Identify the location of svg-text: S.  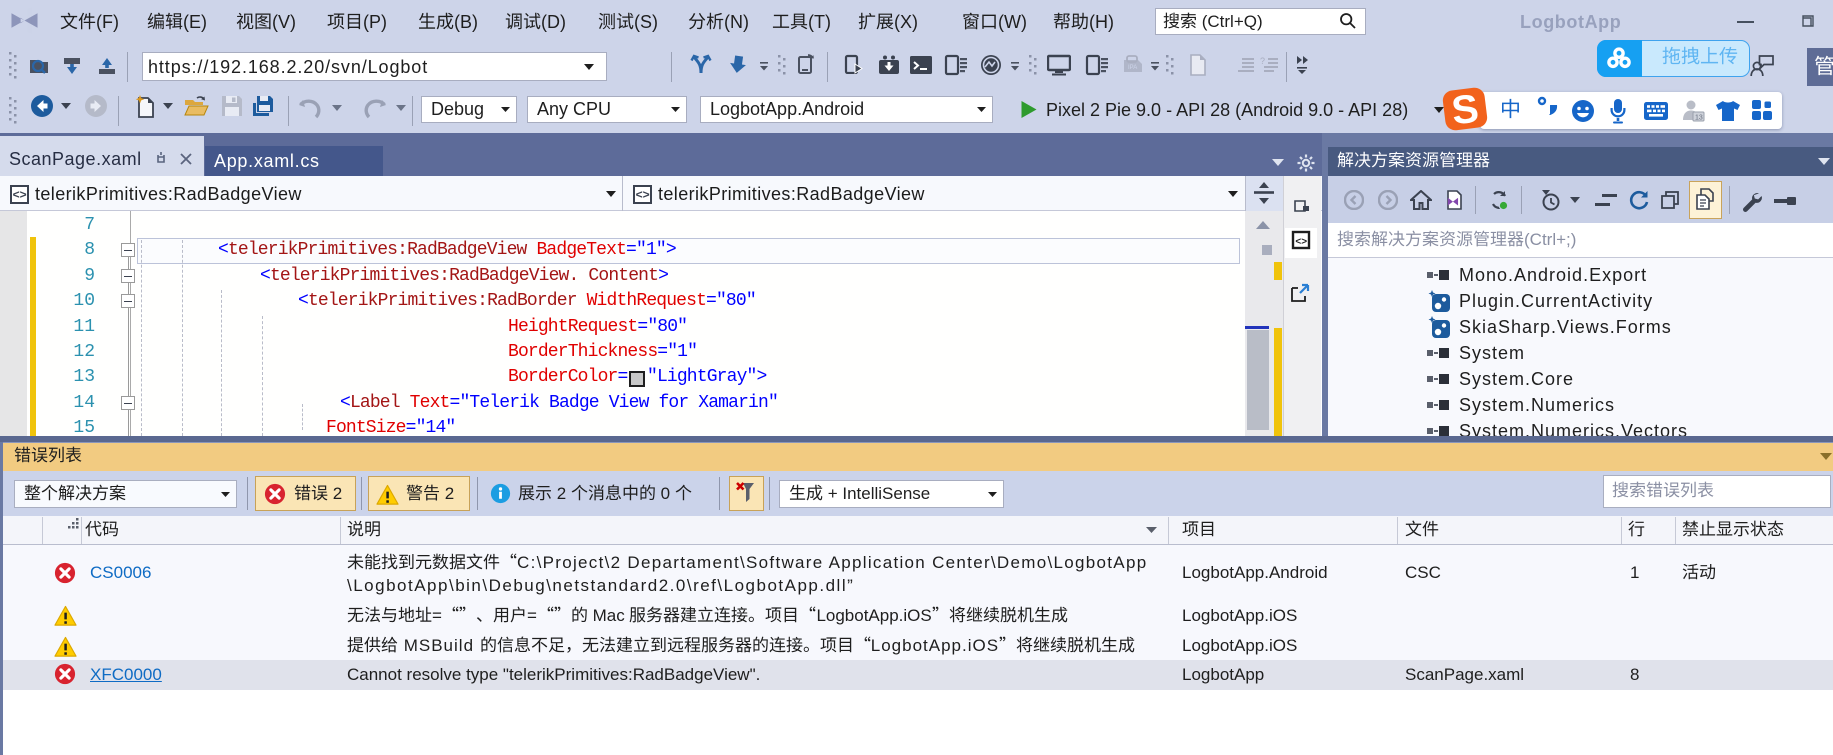
(1465, 109).